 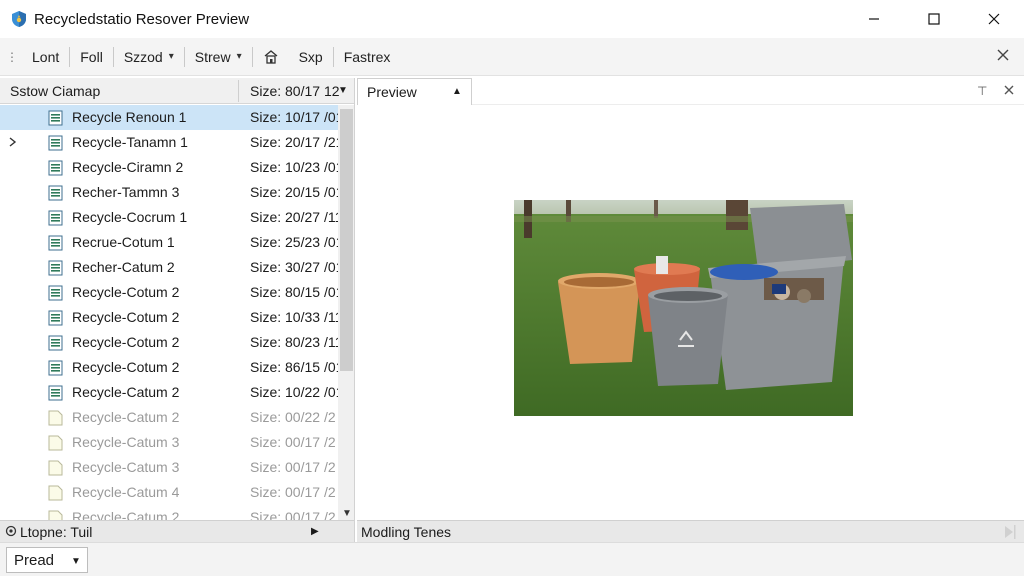 I want to click on file-row: Recrue-Cotum 1 Size: 25/23 /01, so click(x=169, y=242).